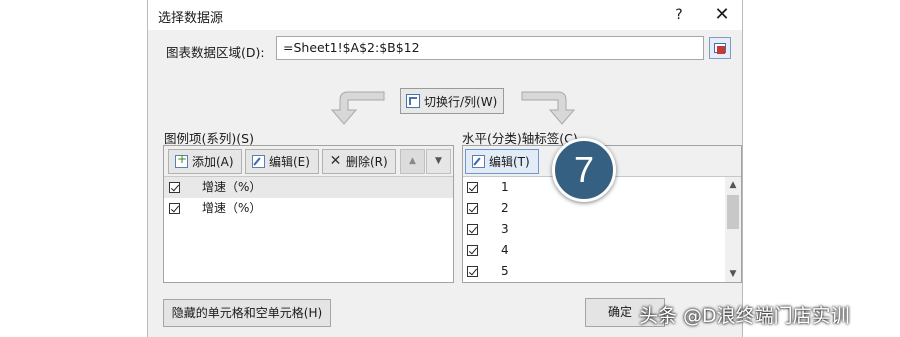 Image resolution: width=900 pixels, height=337 pixels. I want to click on switch-row-column-button: 切换行/列(W), so click(452, 101).